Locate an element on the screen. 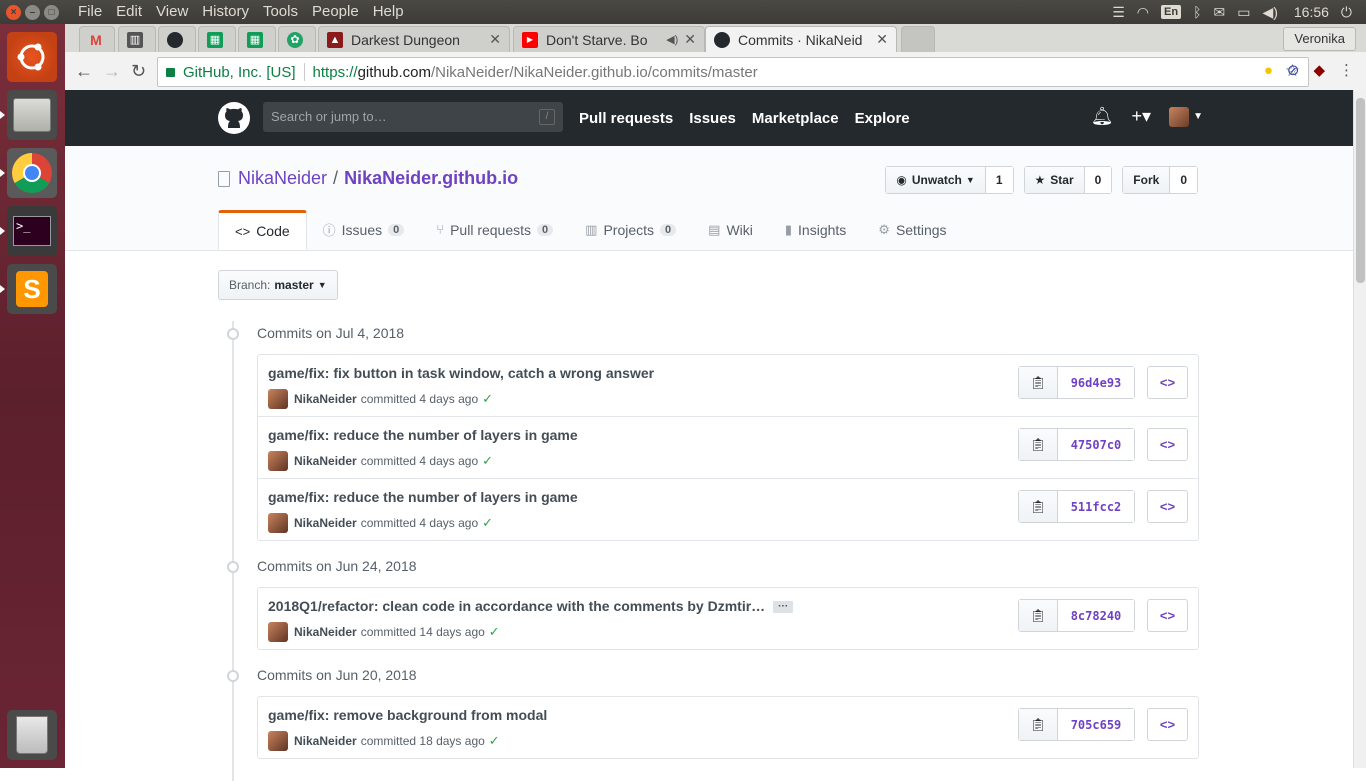  menu-view: View is located at coordinates (172, 12).